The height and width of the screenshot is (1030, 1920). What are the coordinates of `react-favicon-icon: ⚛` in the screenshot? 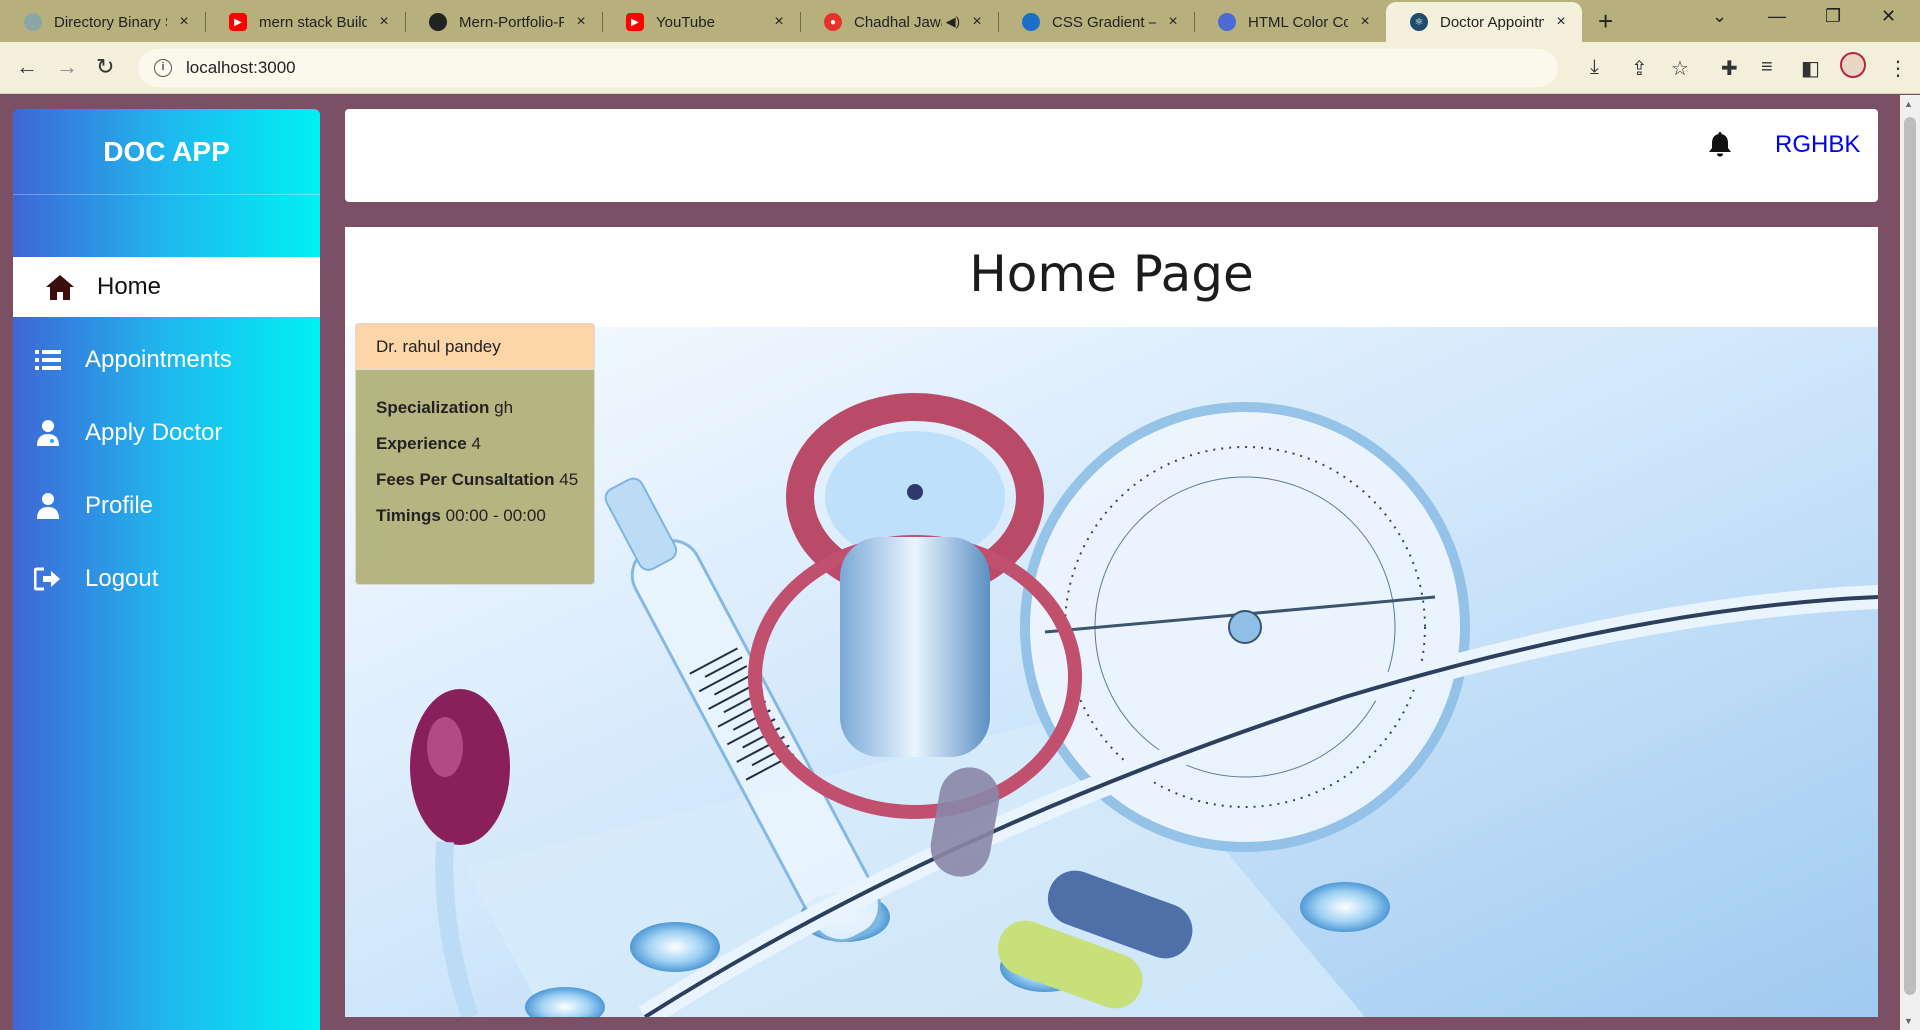 It's located at (1419, 22).